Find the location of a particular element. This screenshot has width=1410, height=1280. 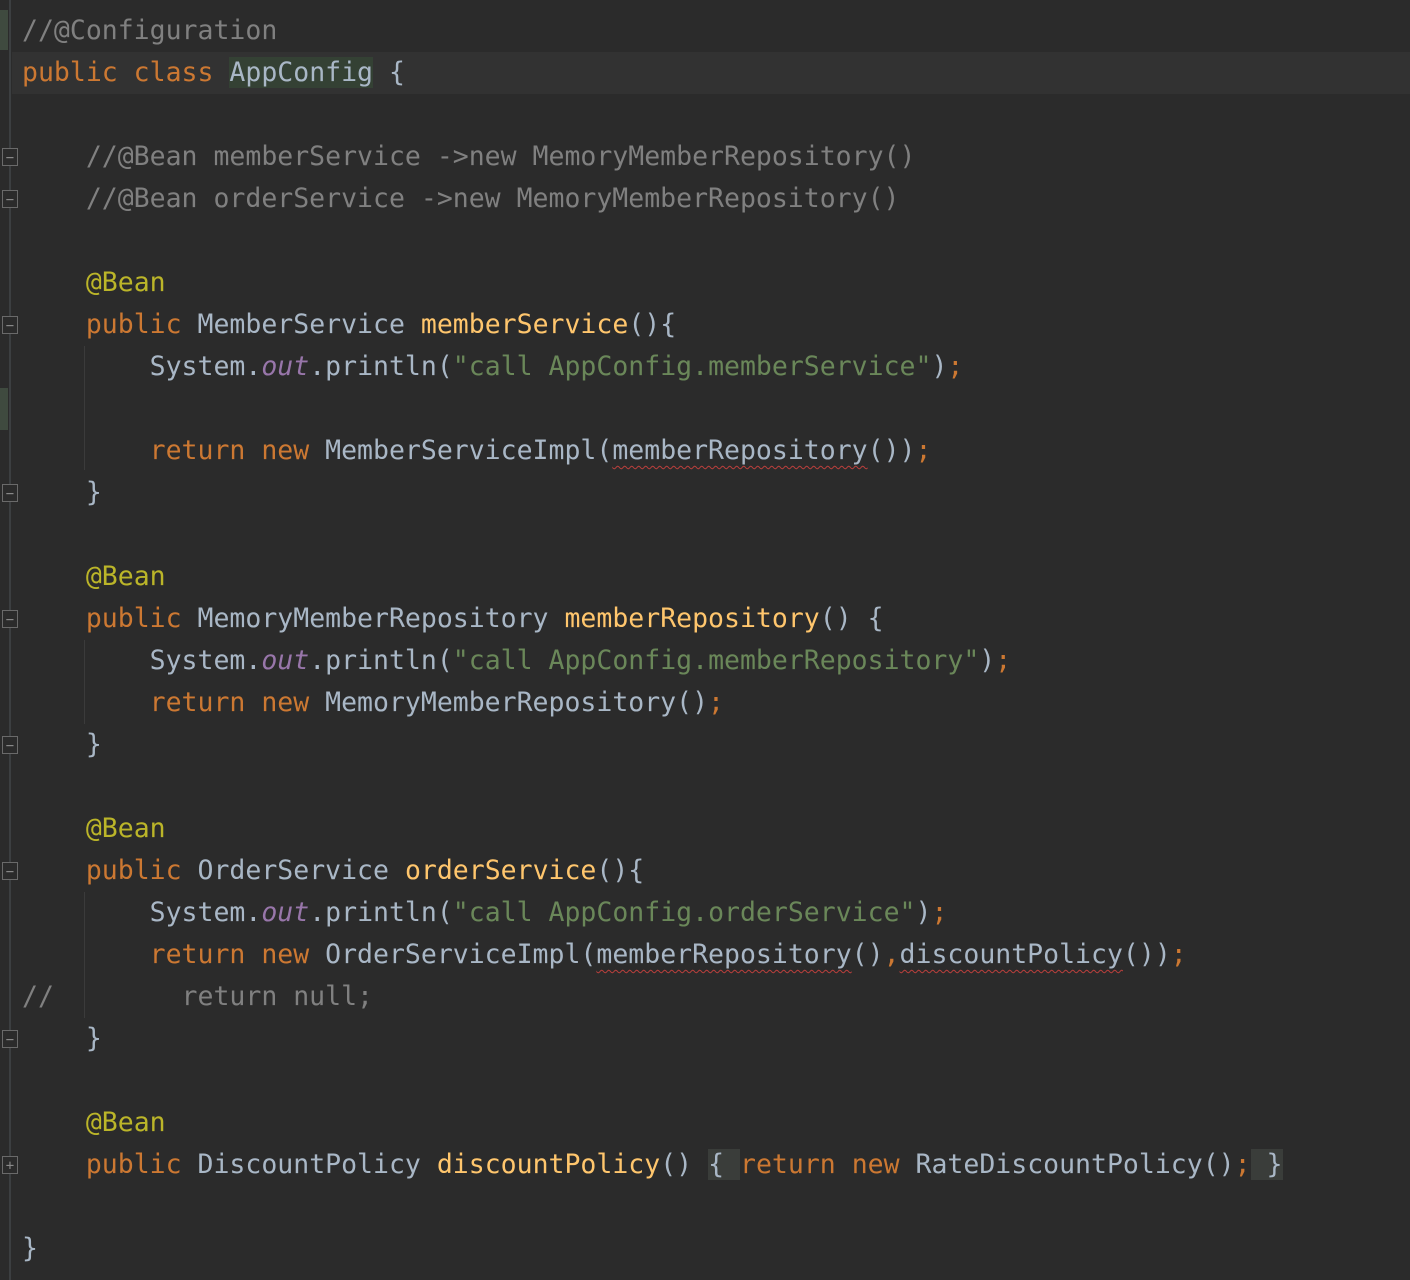

code-token: MemberService is located at coordinates (309, 324).